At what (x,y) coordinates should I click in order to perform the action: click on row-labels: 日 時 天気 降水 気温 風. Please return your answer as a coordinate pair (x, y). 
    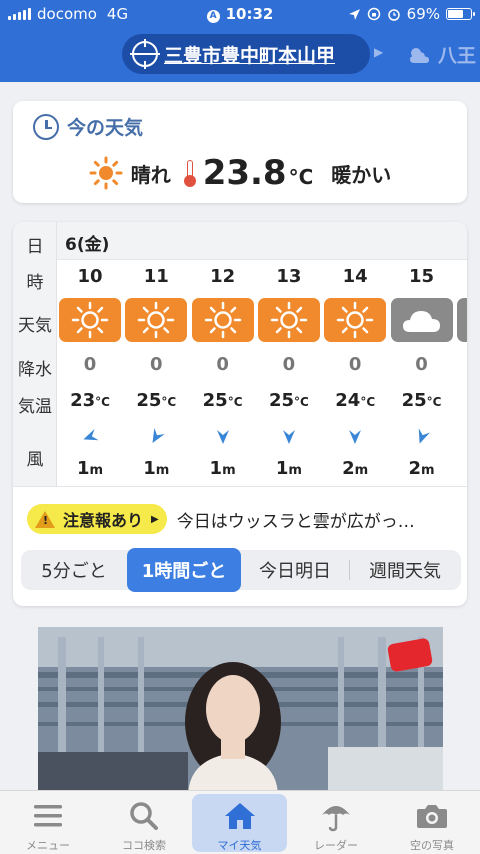
    Looking at the image, I should click on (35, 354).